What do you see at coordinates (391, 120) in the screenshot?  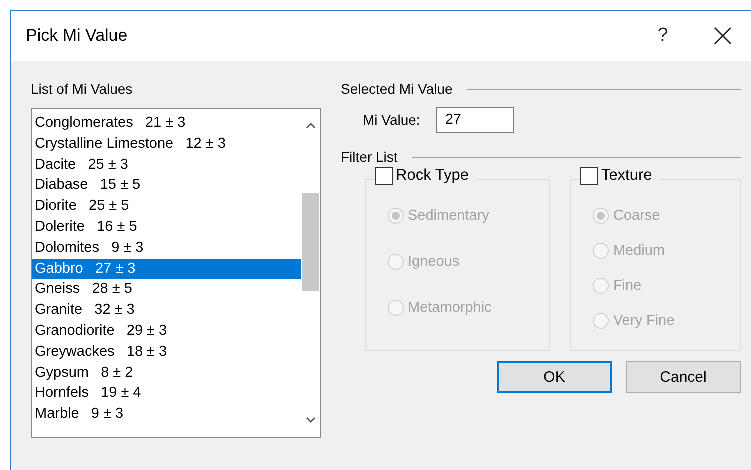 I see `field-label: Mi Value:` at bounding box center [391, 120].